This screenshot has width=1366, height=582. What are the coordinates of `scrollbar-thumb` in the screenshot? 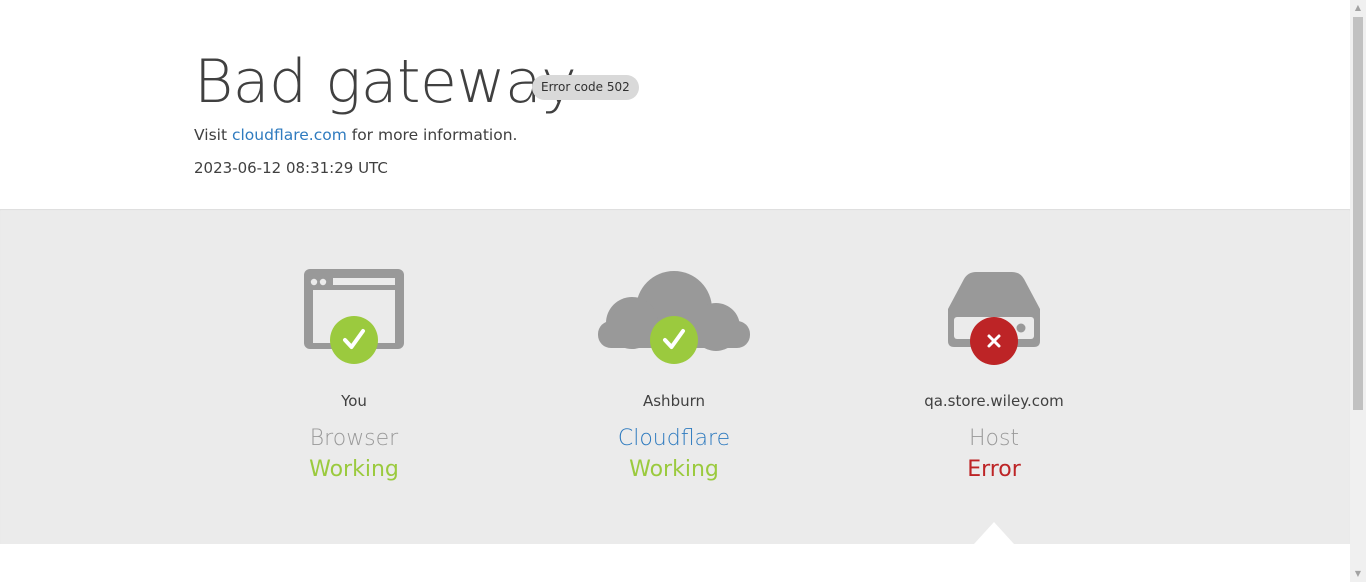 It's located at (1358, 213).